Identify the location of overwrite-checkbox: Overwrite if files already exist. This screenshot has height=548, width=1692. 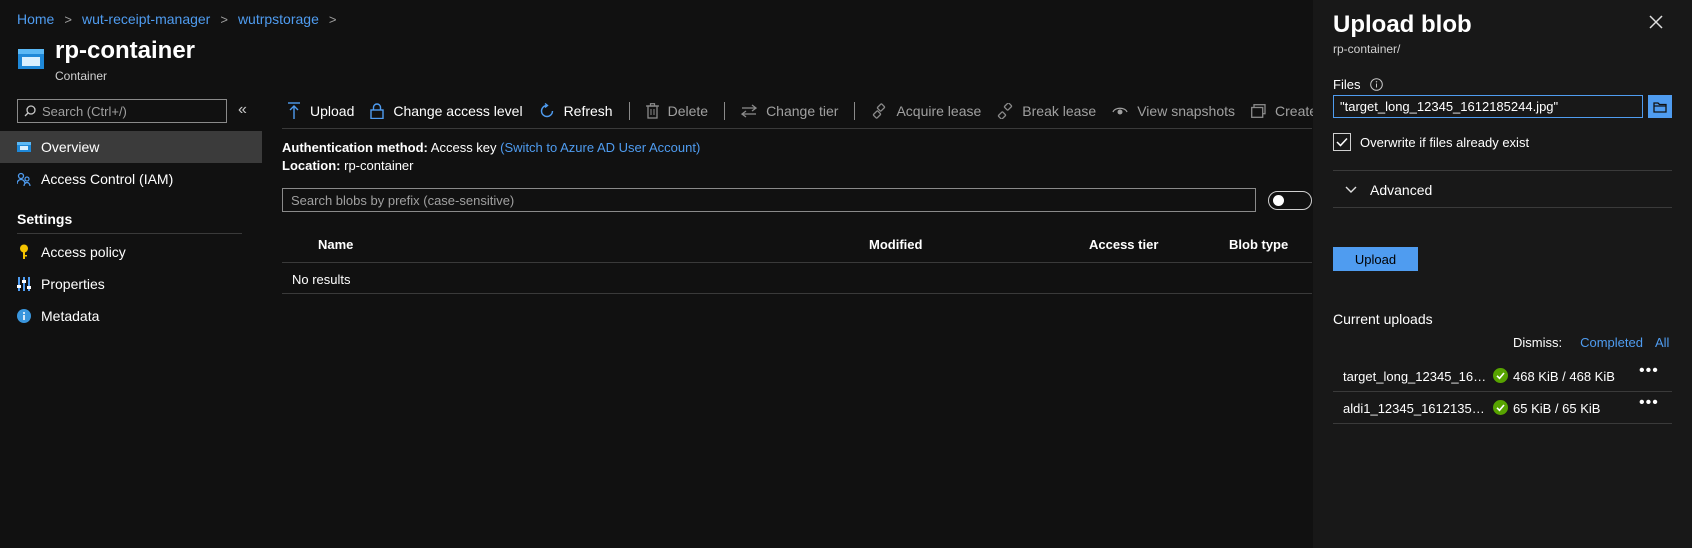
(1431, 142).